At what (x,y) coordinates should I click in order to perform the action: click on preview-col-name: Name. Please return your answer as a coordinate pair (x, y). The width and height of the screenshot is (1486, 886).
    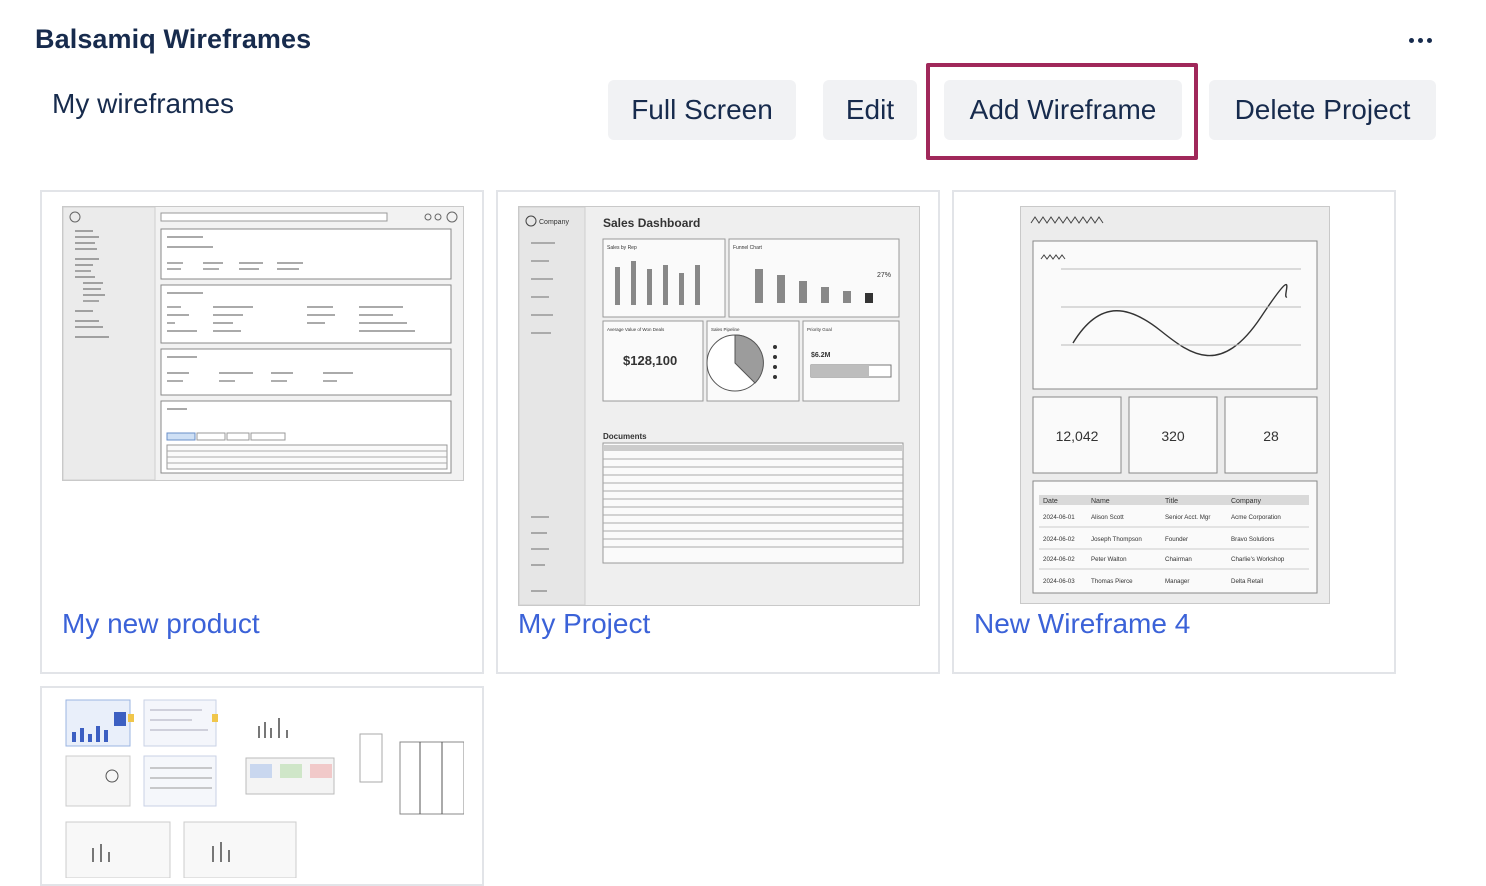
    Looking at the image, I should click on (1100, 501).